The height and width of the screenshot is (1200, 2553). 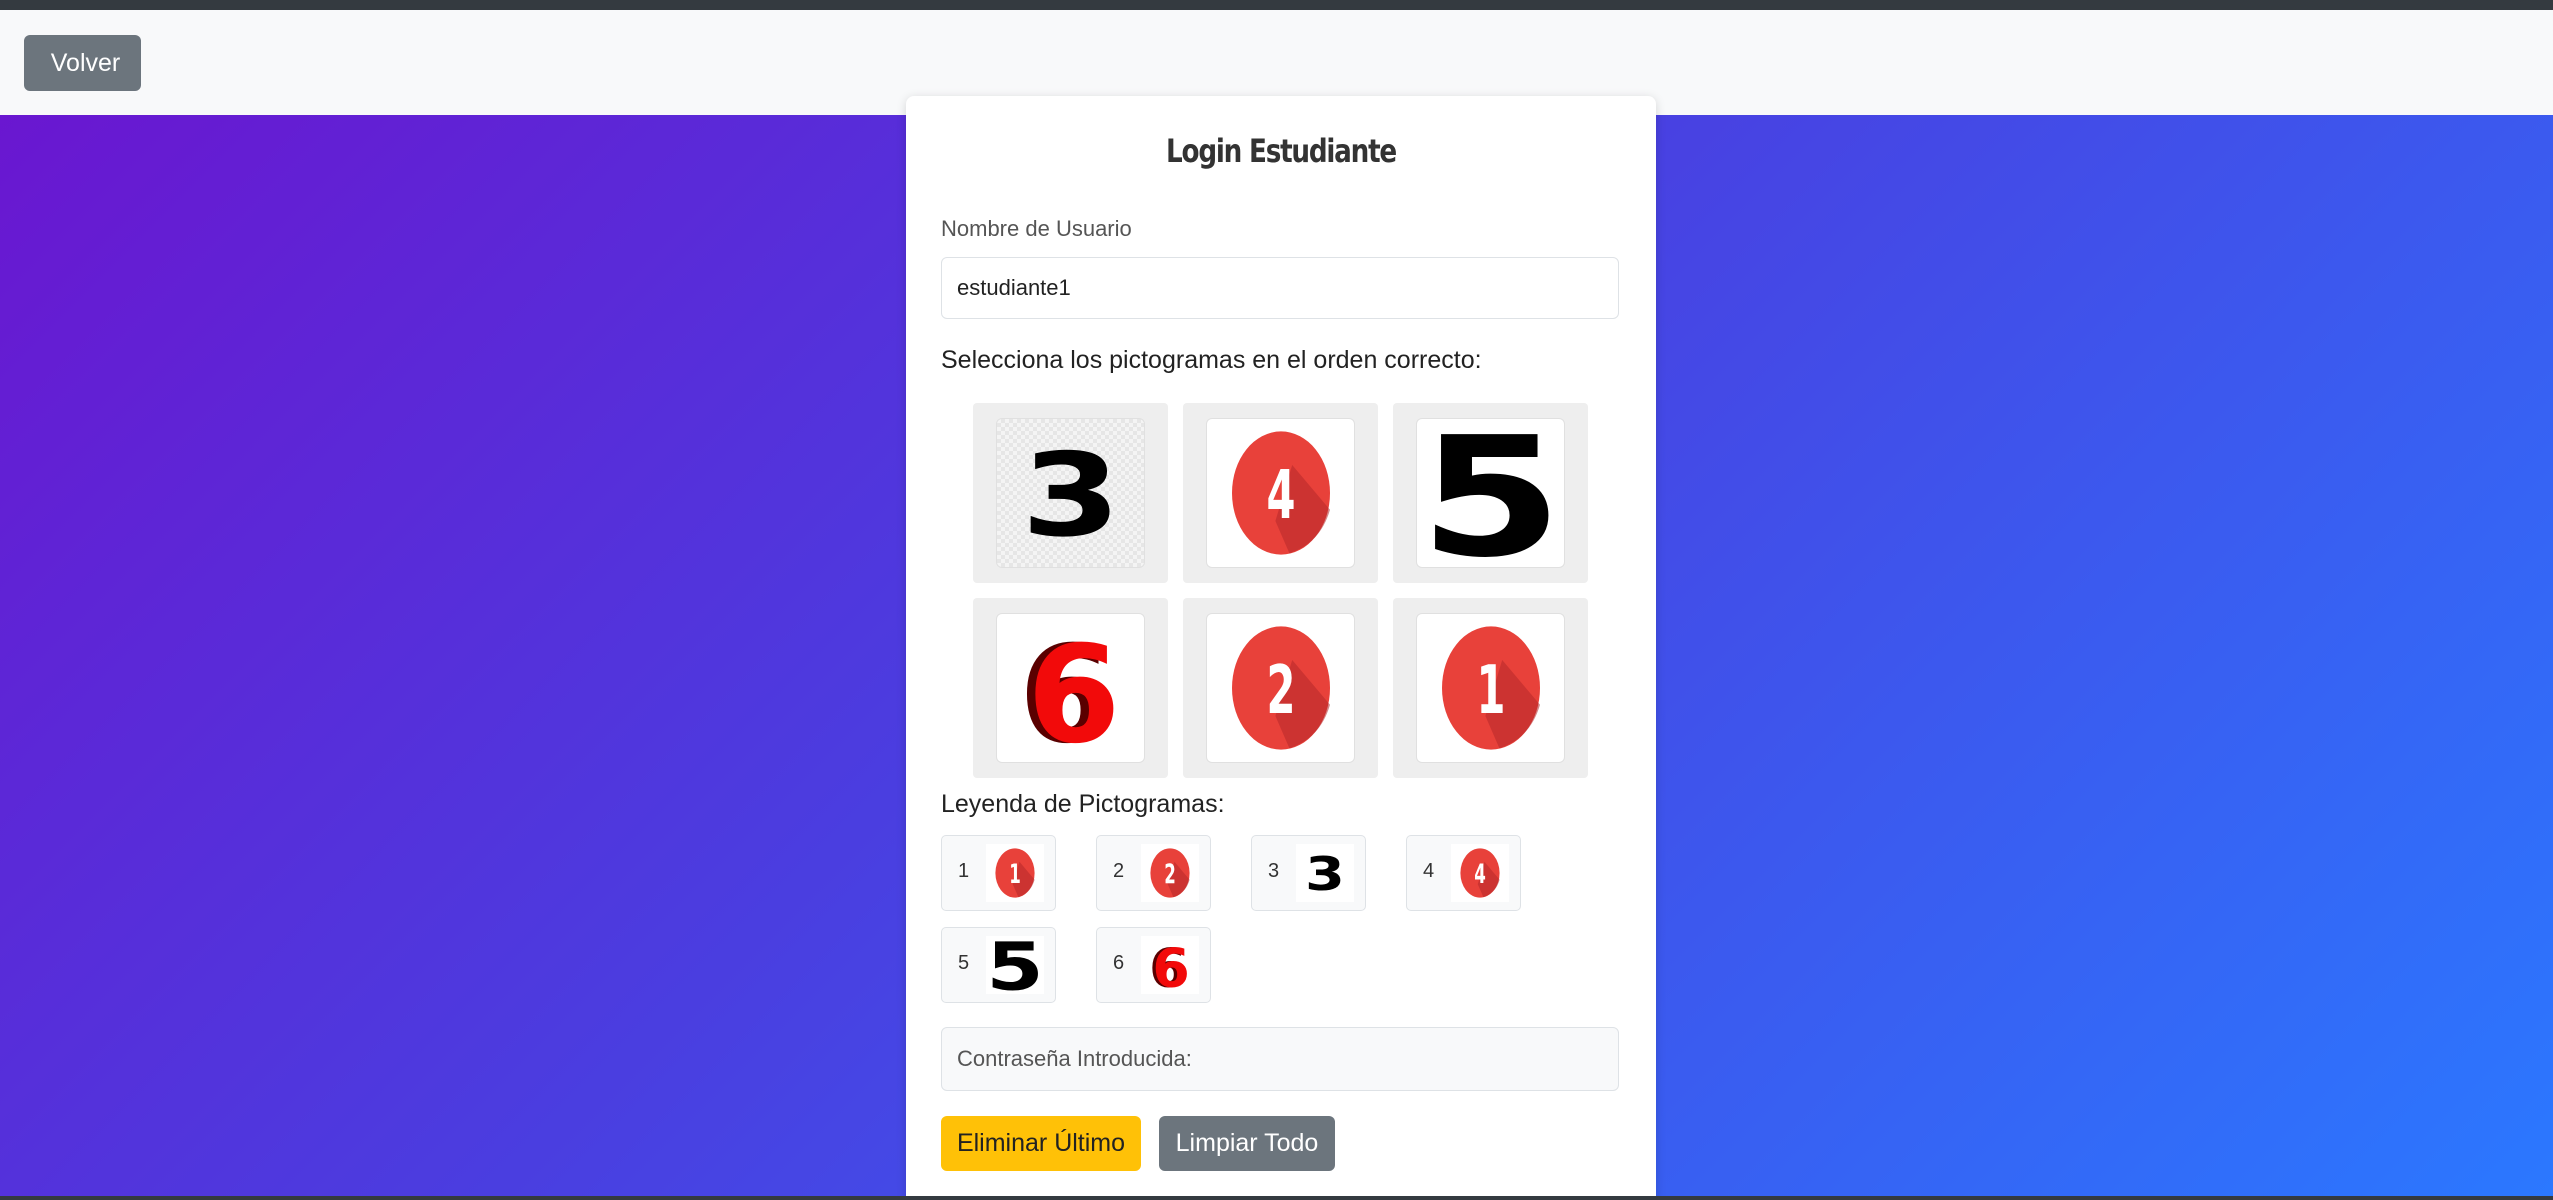 I want to click on username-input, so click(x=1280, y=288).